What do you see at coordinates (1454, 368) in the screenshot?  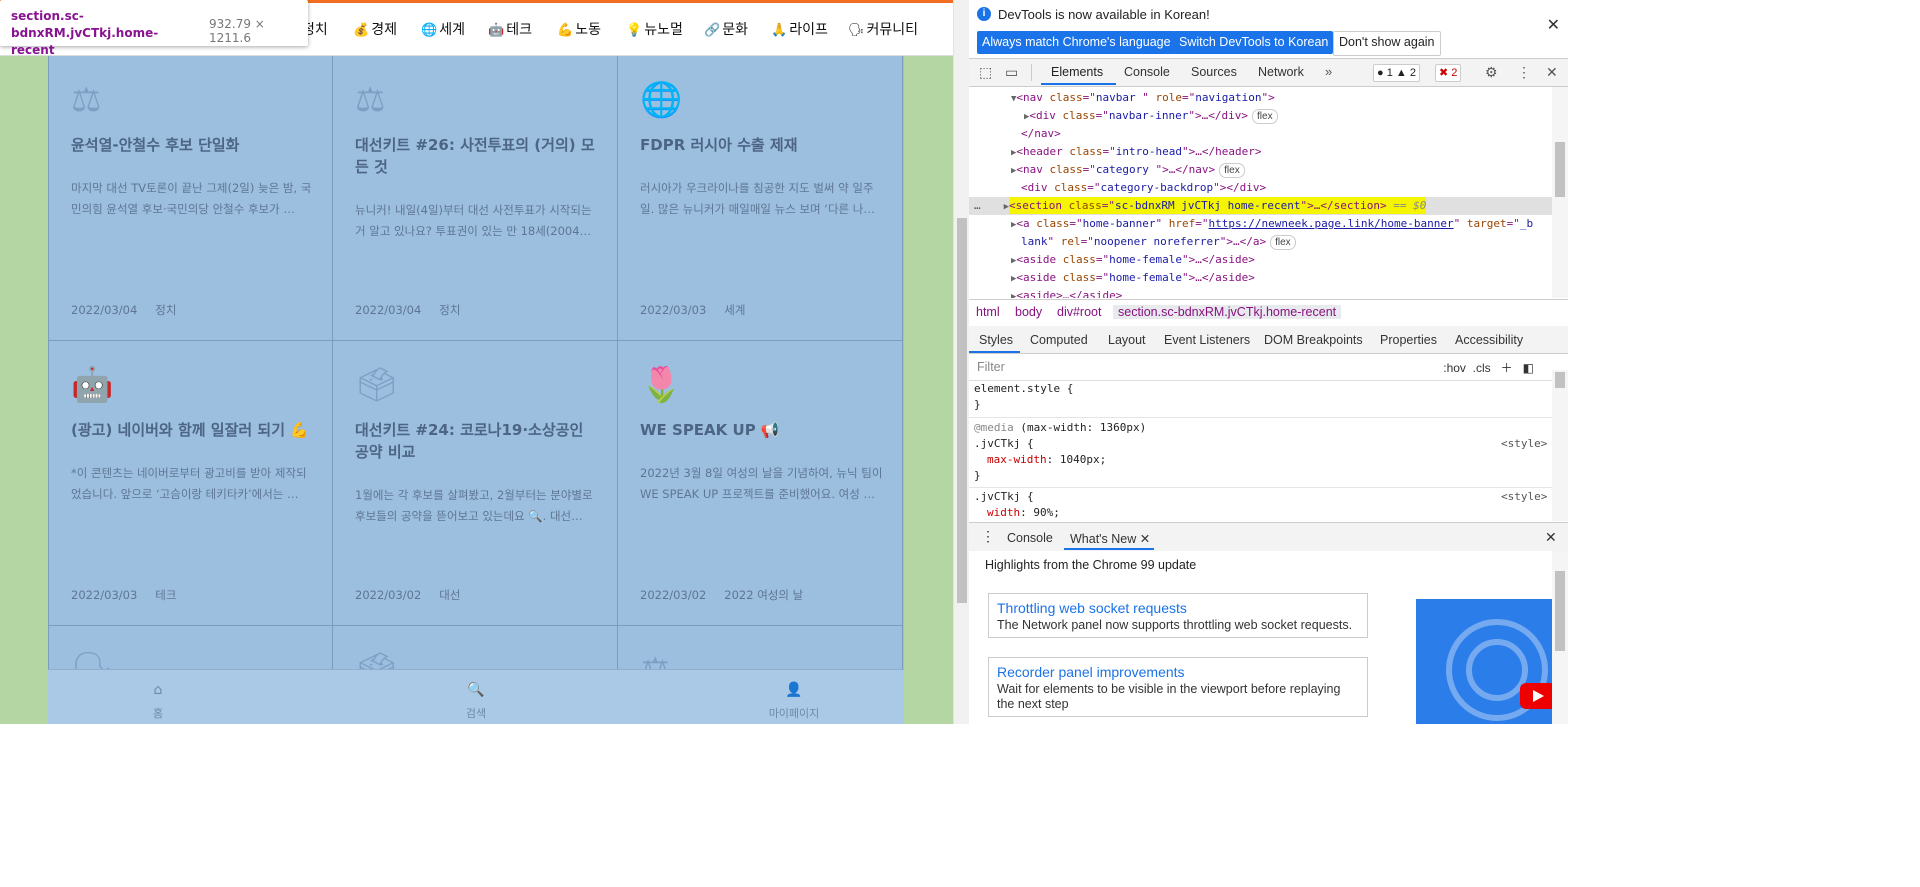 I see `hov-toggle: :hov` at bounding box center [1454, 368].